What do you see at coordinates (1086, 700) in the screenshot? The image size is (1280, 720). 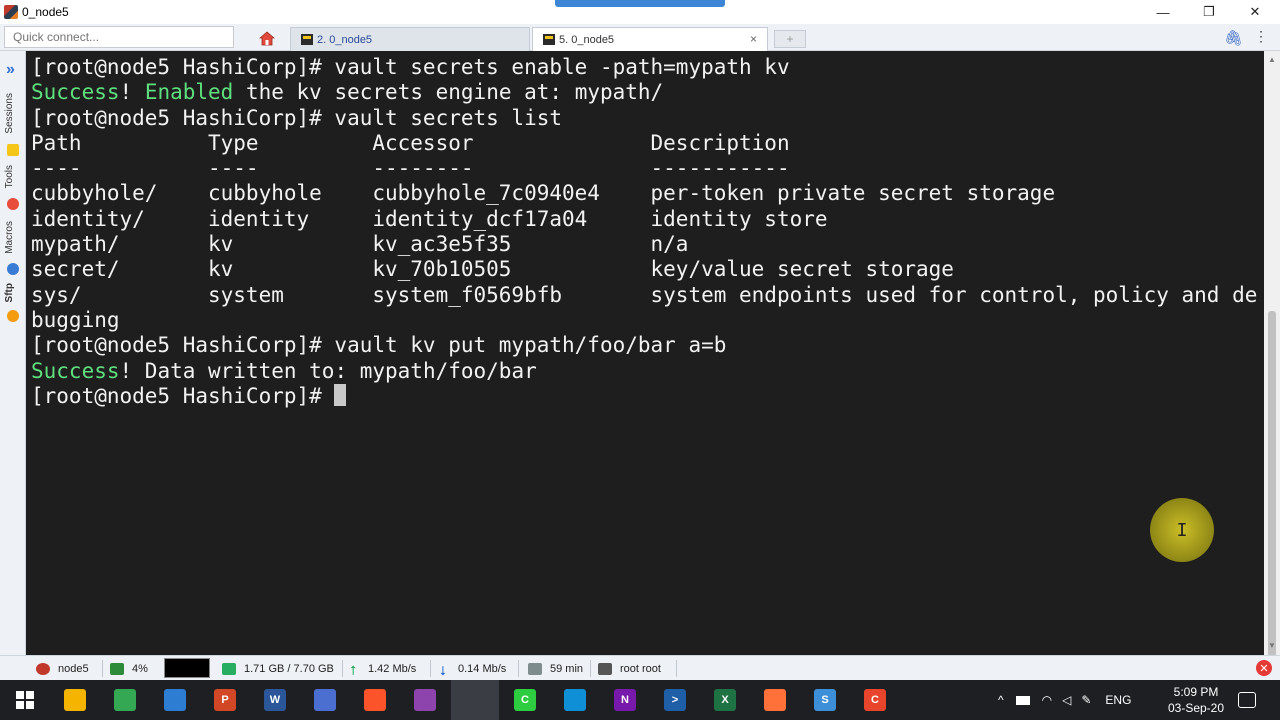 I see `pen-icon: ✎` at bounding box center [1086, 700].